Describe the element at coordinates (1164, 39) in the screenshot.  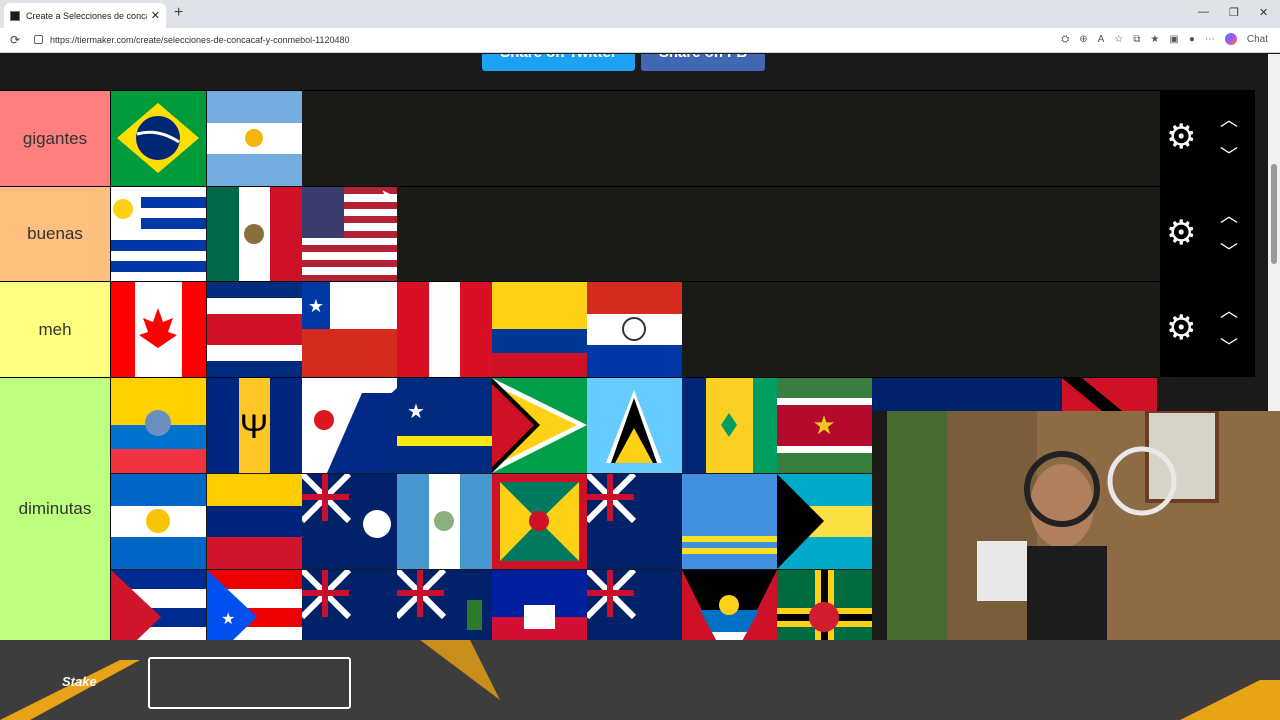
I see `toolbar-icons: ⛭ ⊕ A ☆ ⧉ ★ ▣ ● ⋯ Chat` at that location.